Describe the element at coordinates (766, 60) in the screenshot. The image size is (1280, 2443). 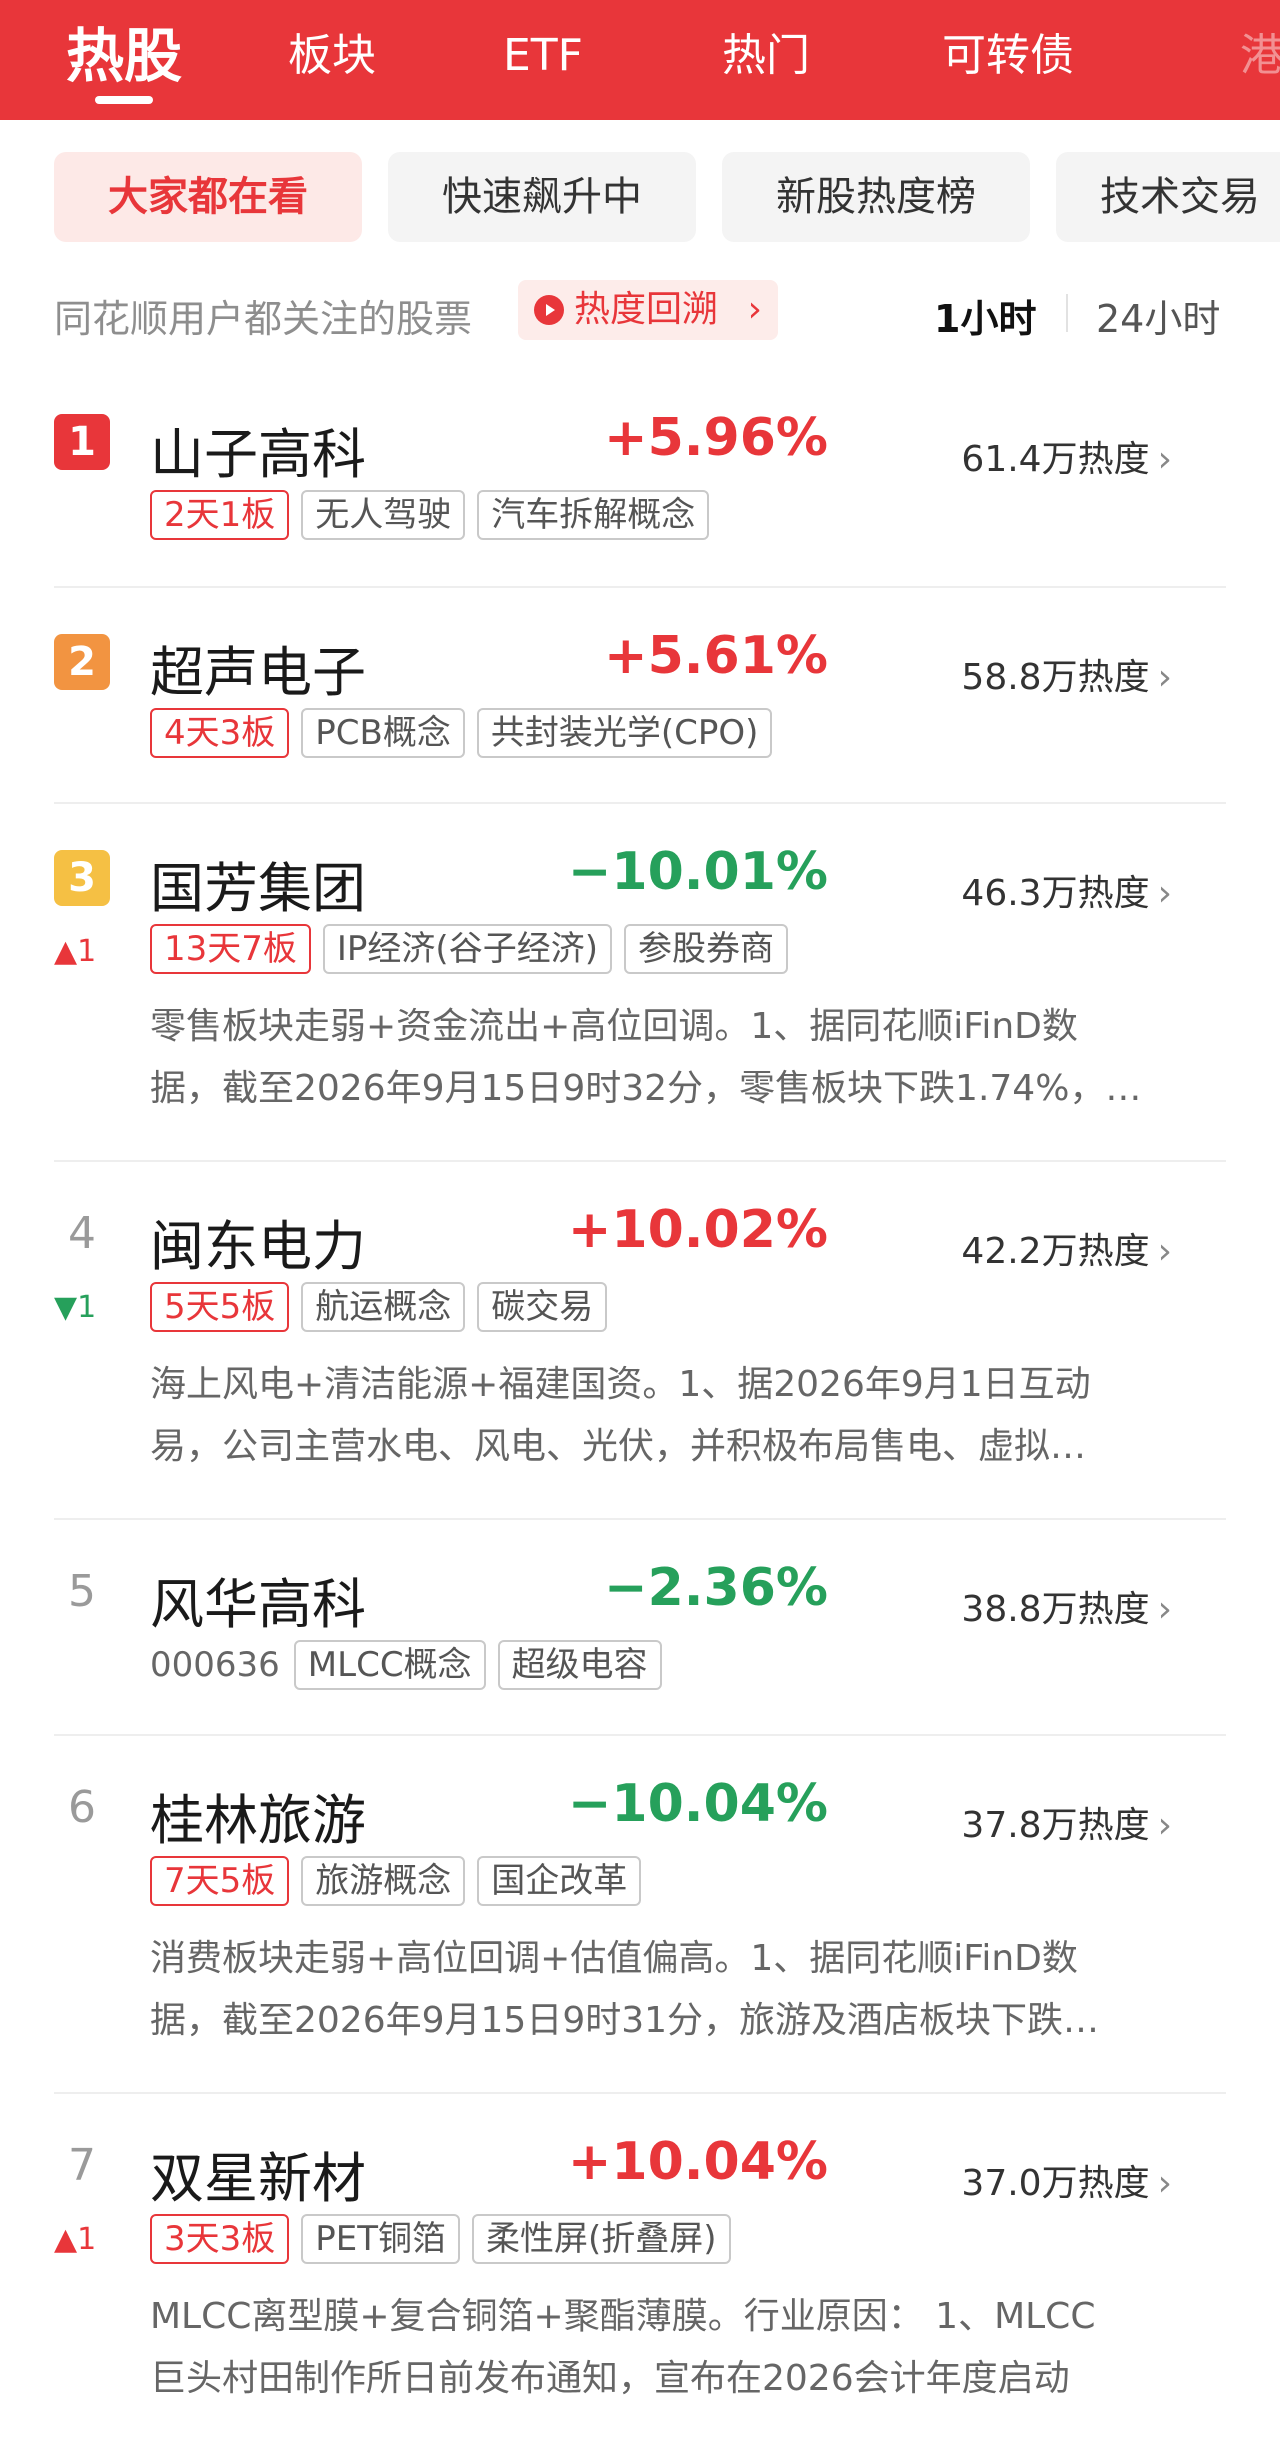
I see `tab-popular: 热门` at that location.